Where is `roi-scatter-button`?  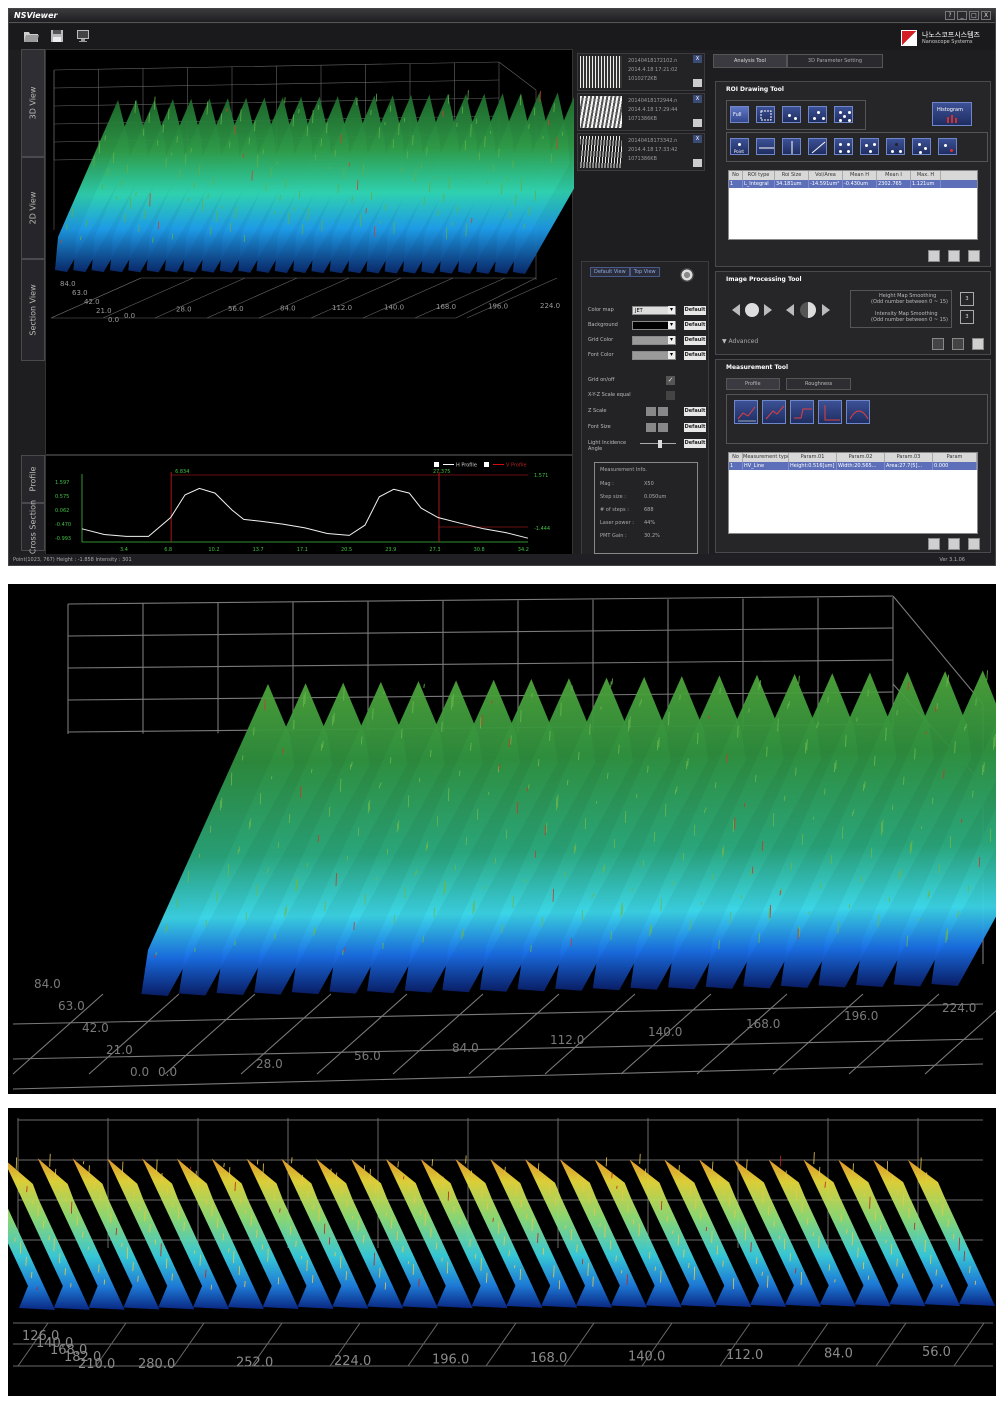 roi-scatter-button is located at coordinates (921, 146).